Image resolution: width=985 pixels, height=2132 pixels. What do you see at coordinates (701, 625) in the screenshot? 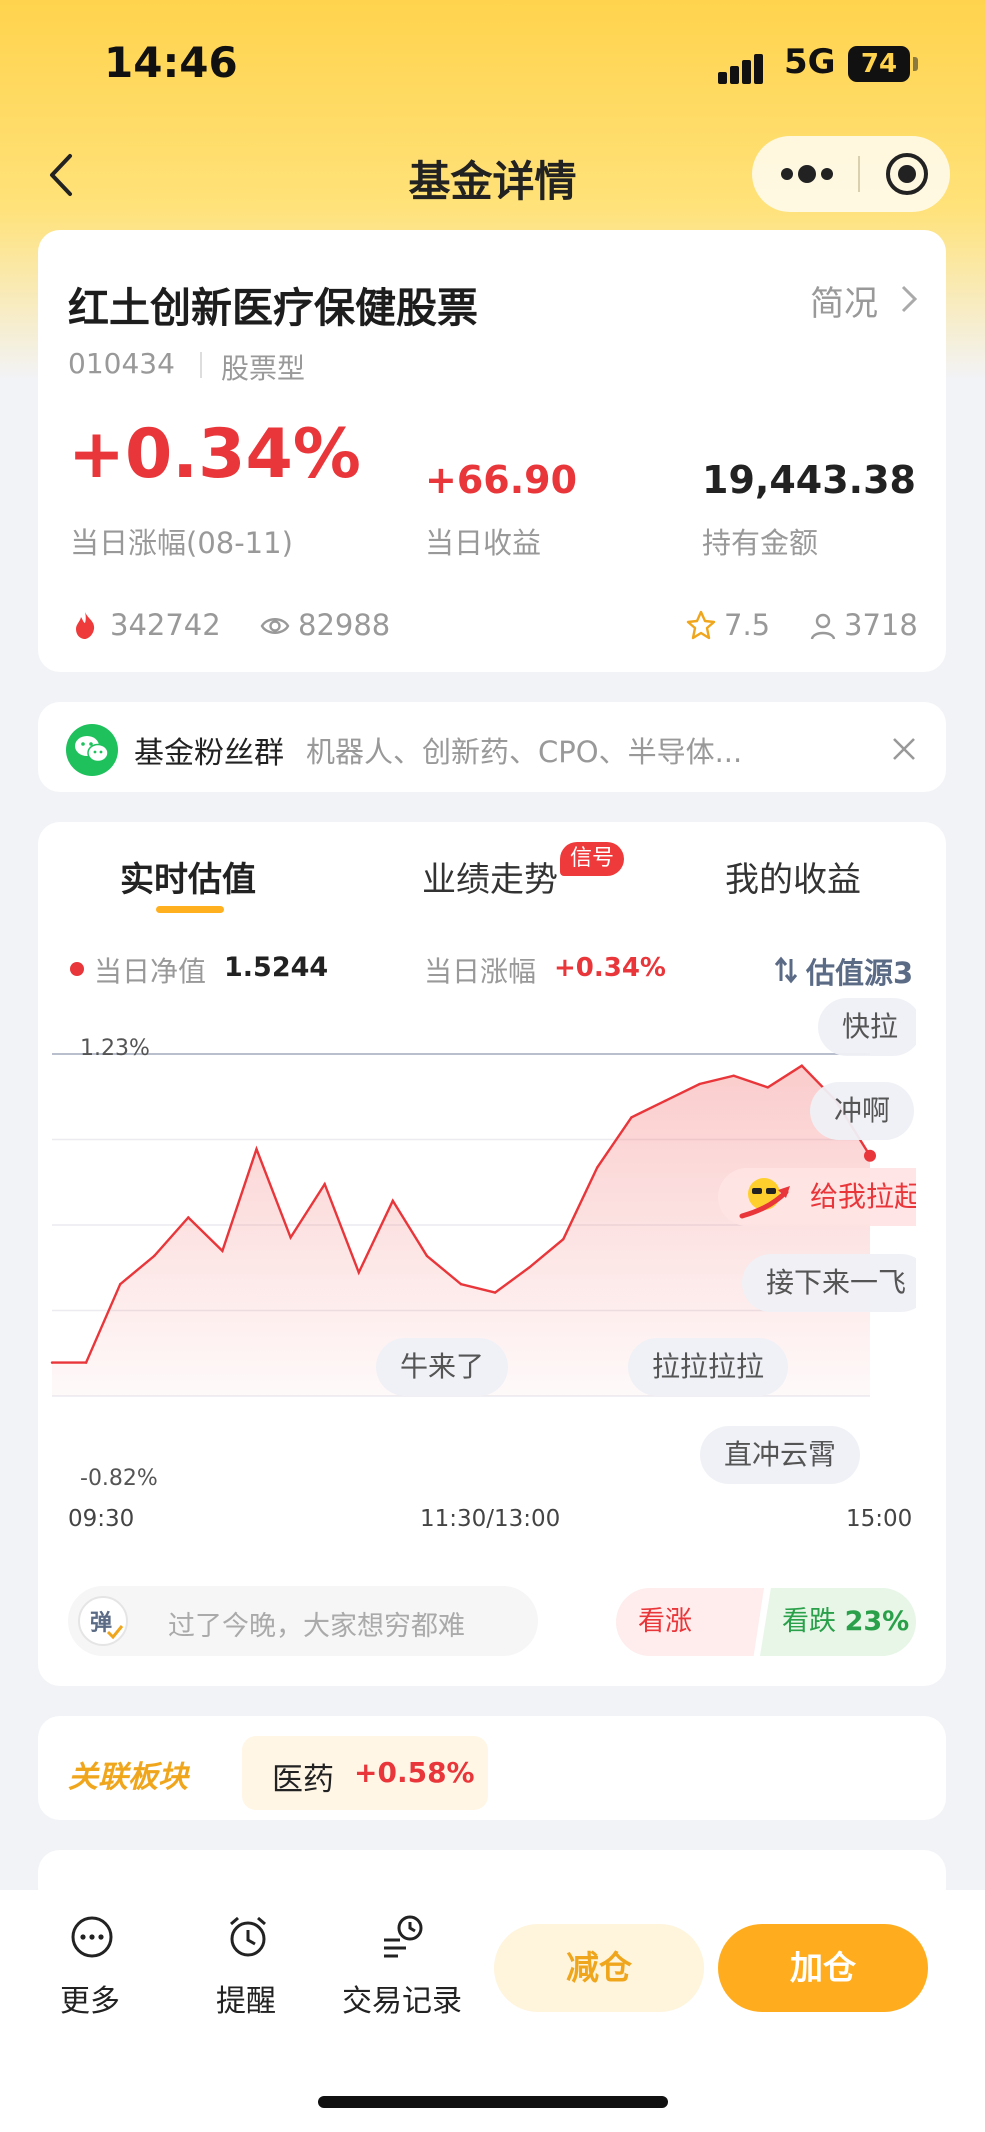
I see `star-icon` at bounding box center [701, 625].